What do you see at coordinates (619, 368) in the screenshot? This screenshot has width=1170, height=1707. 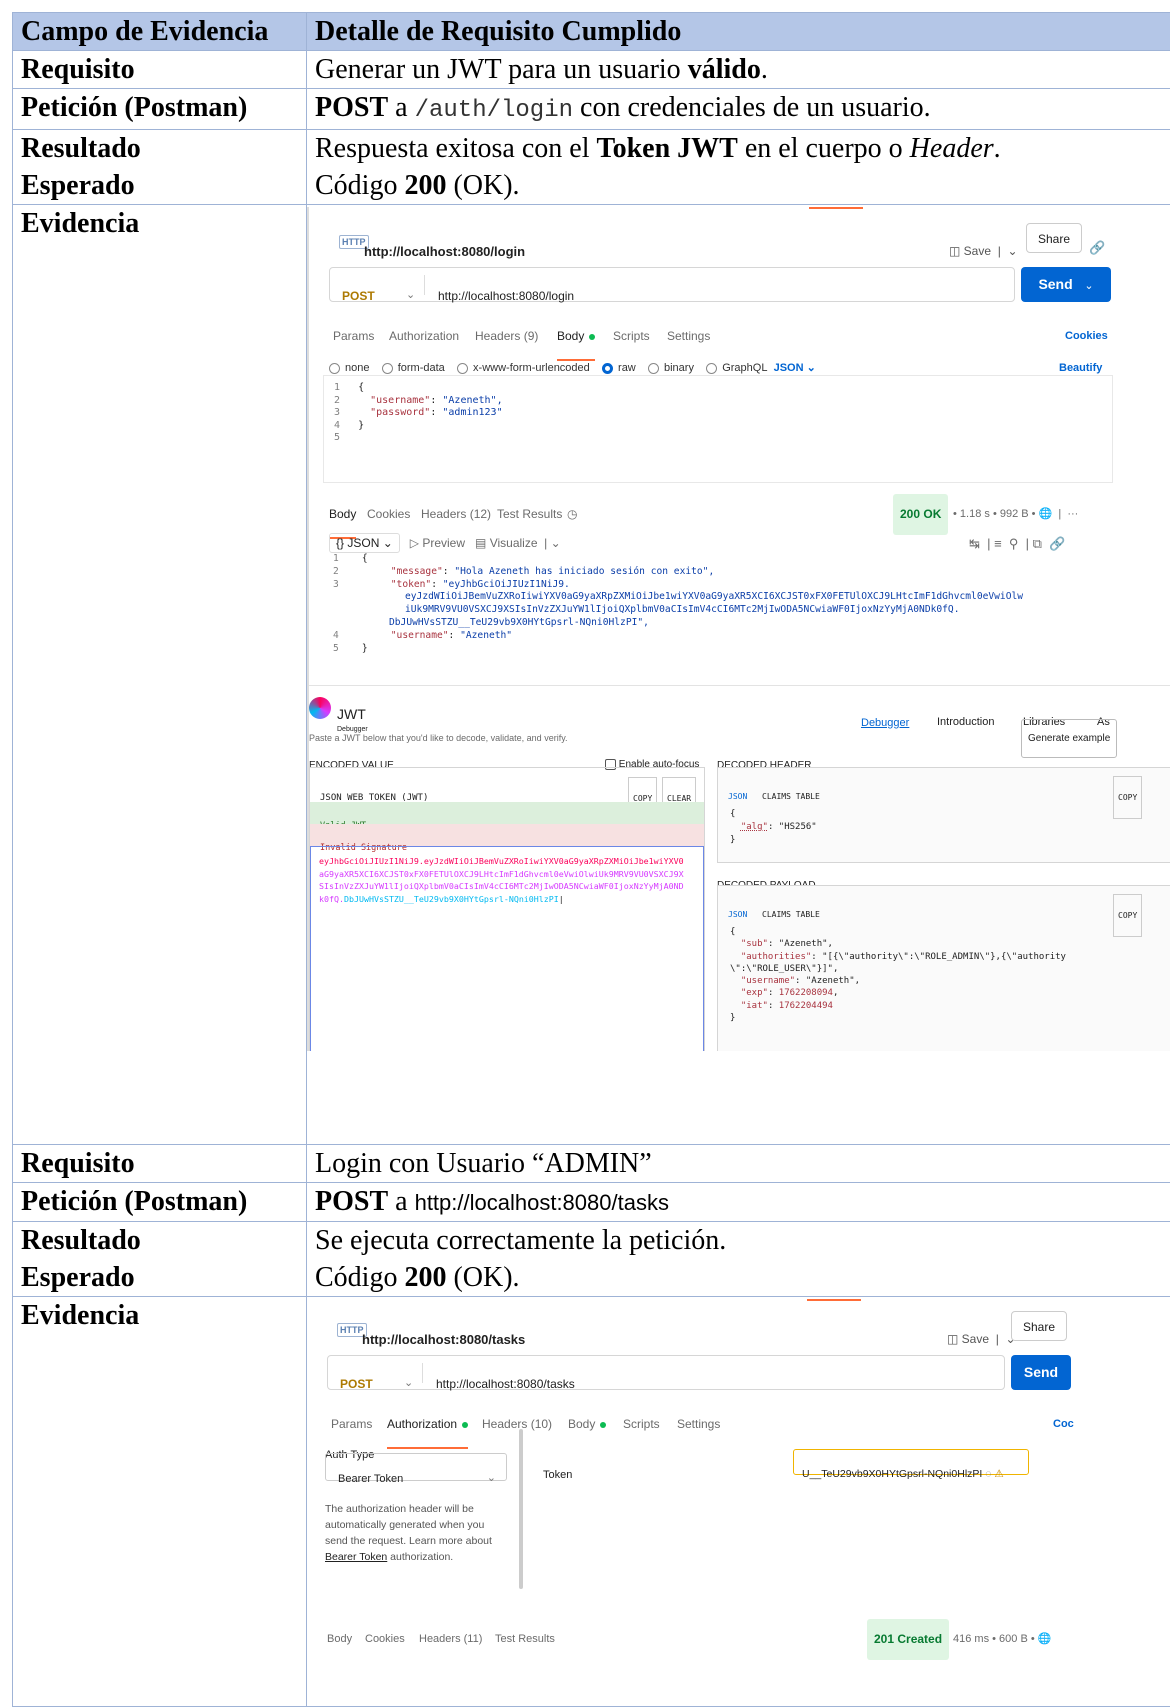 I see `radio-raw: raw` at bounding box center [619, 368].